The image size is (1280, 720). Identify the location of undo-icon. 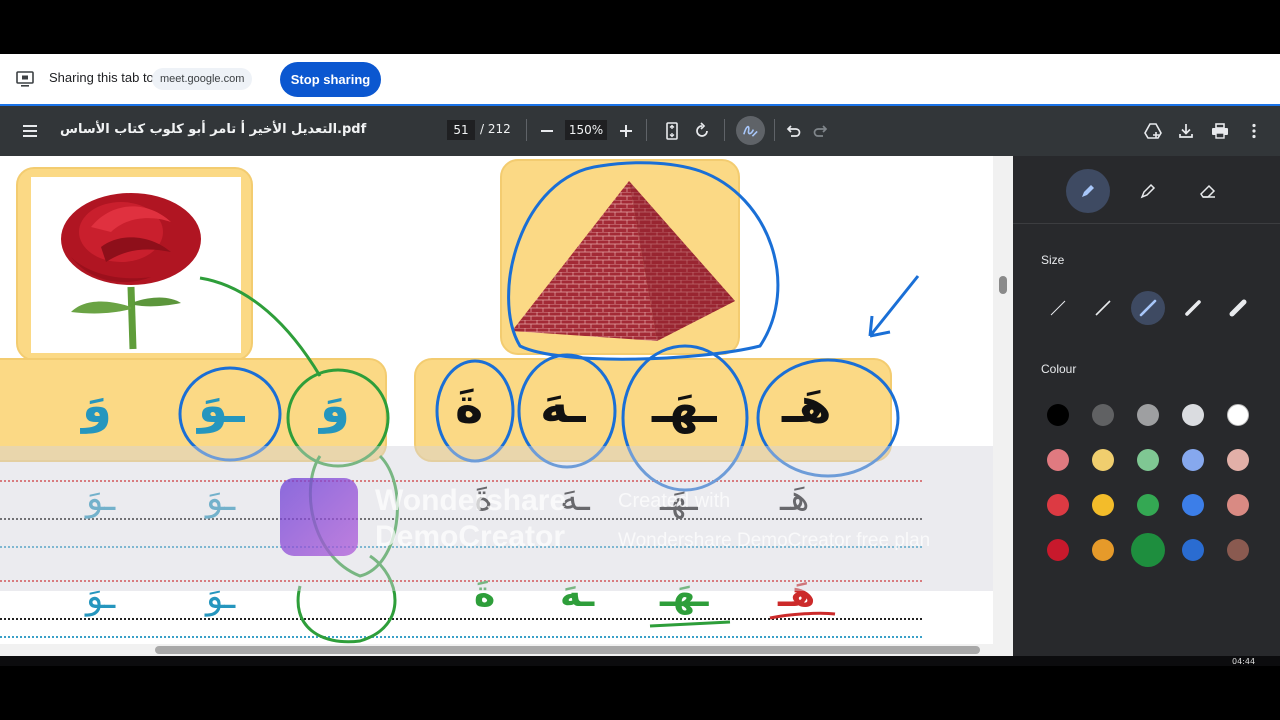
(792, 131).